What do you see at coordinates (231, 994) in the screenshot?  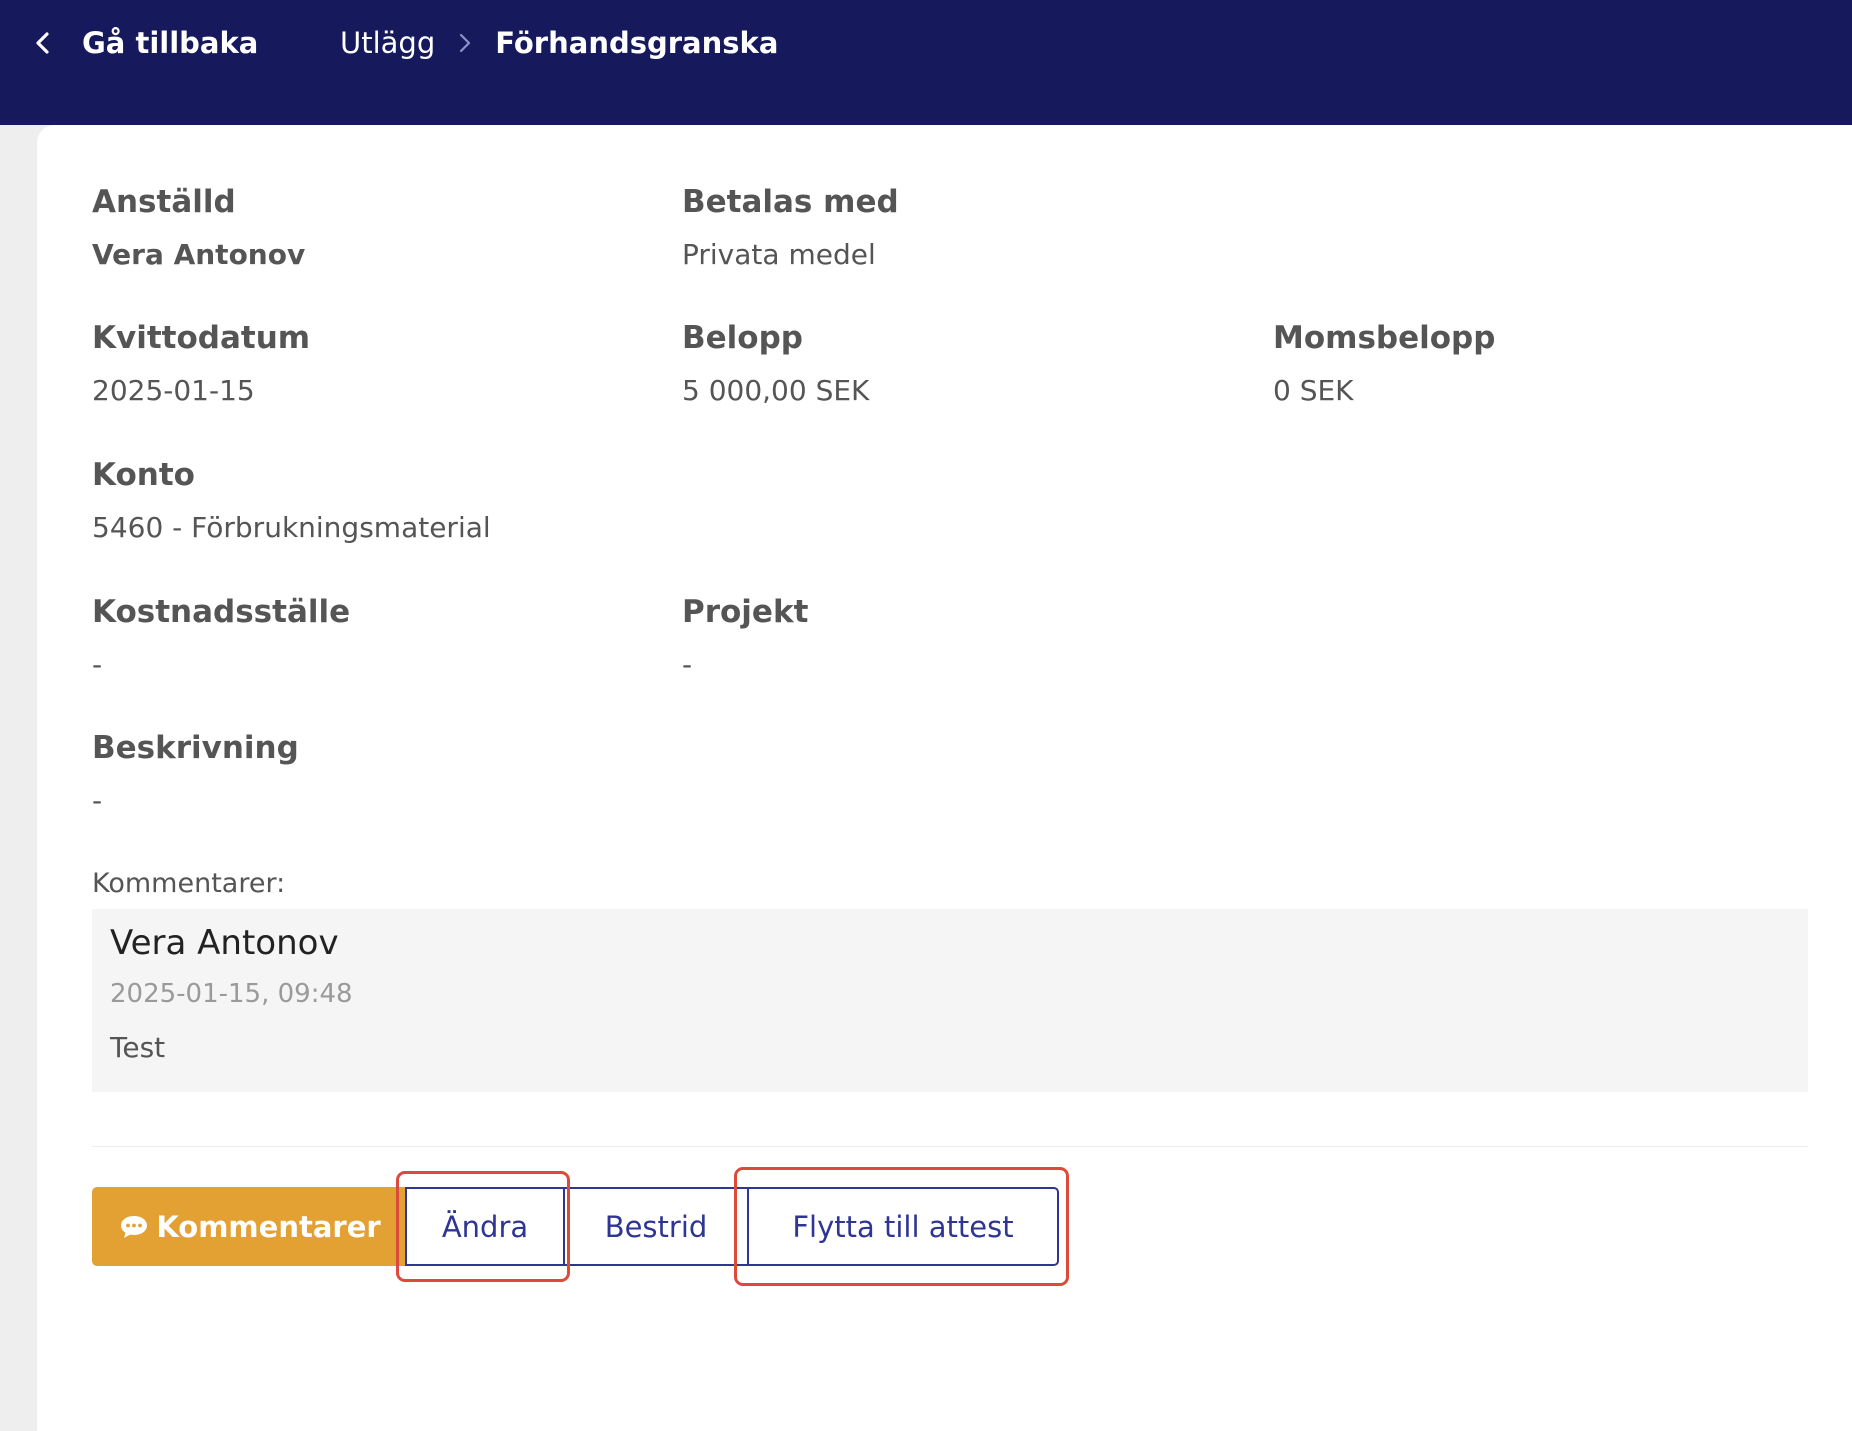 I see `comment-timestamp: 2025-01-15, 09:48` at bounding box center [231, 994].